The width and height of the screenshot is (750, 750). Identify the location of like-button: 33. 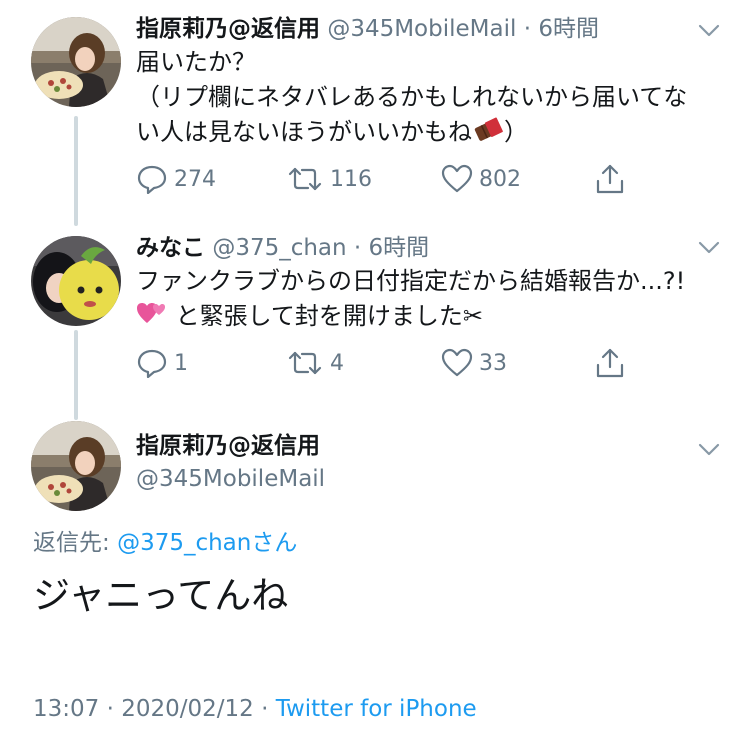
(474, 363).